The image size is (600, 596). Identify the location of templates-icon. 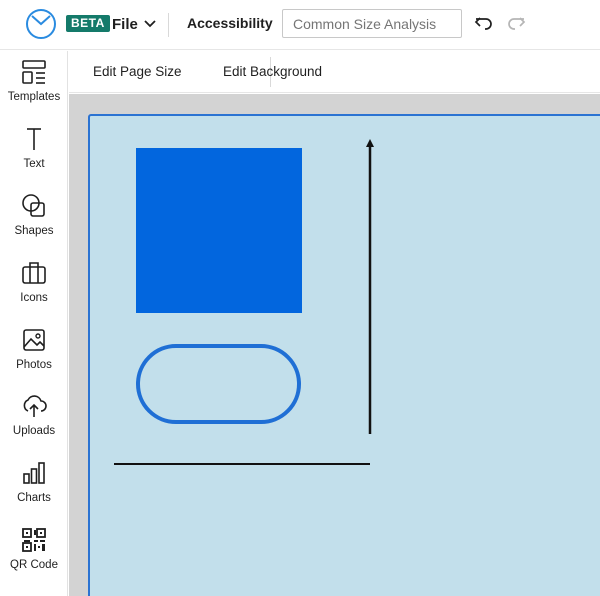
(34, 72).